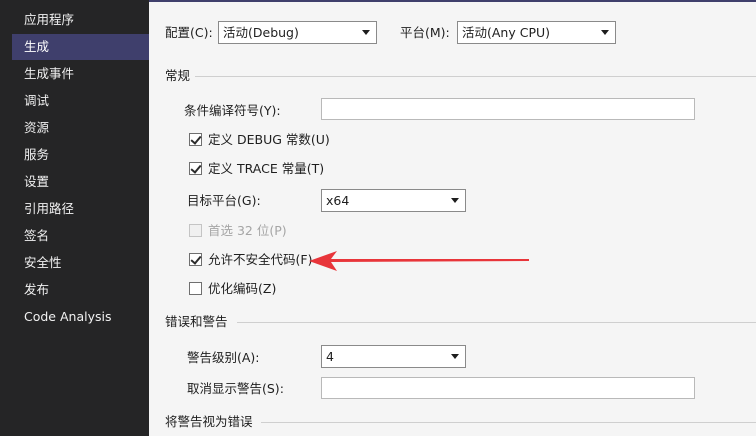 Image resolution: width=756 pixels, height=436 pixels. What do you see at coordinates (425, 32) in the screenshot?
I see `platform-label: 平台(M):` at bounding box center [425, 32].